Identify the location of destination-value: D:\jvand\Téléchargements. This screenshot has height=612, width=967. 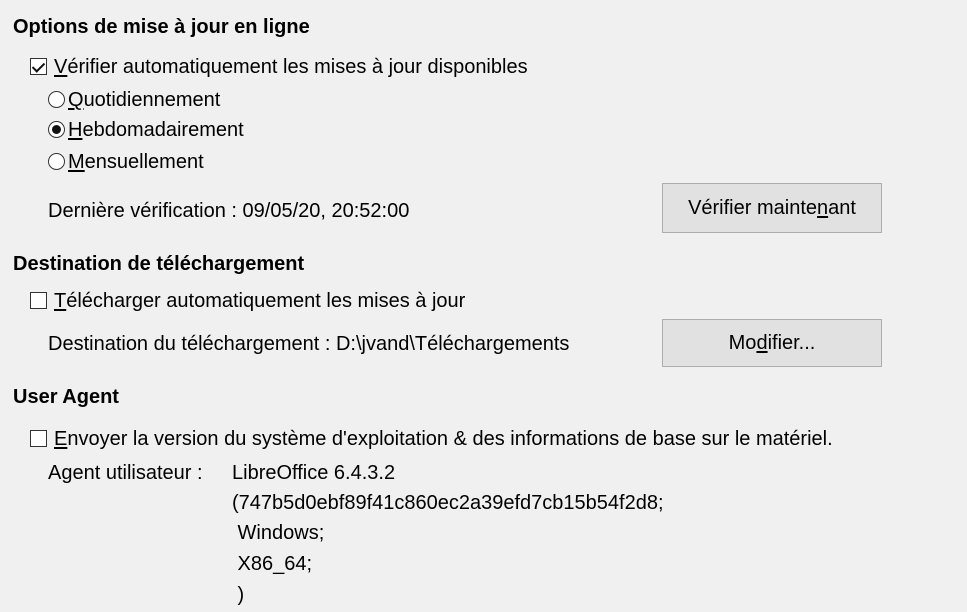
(452, 344).